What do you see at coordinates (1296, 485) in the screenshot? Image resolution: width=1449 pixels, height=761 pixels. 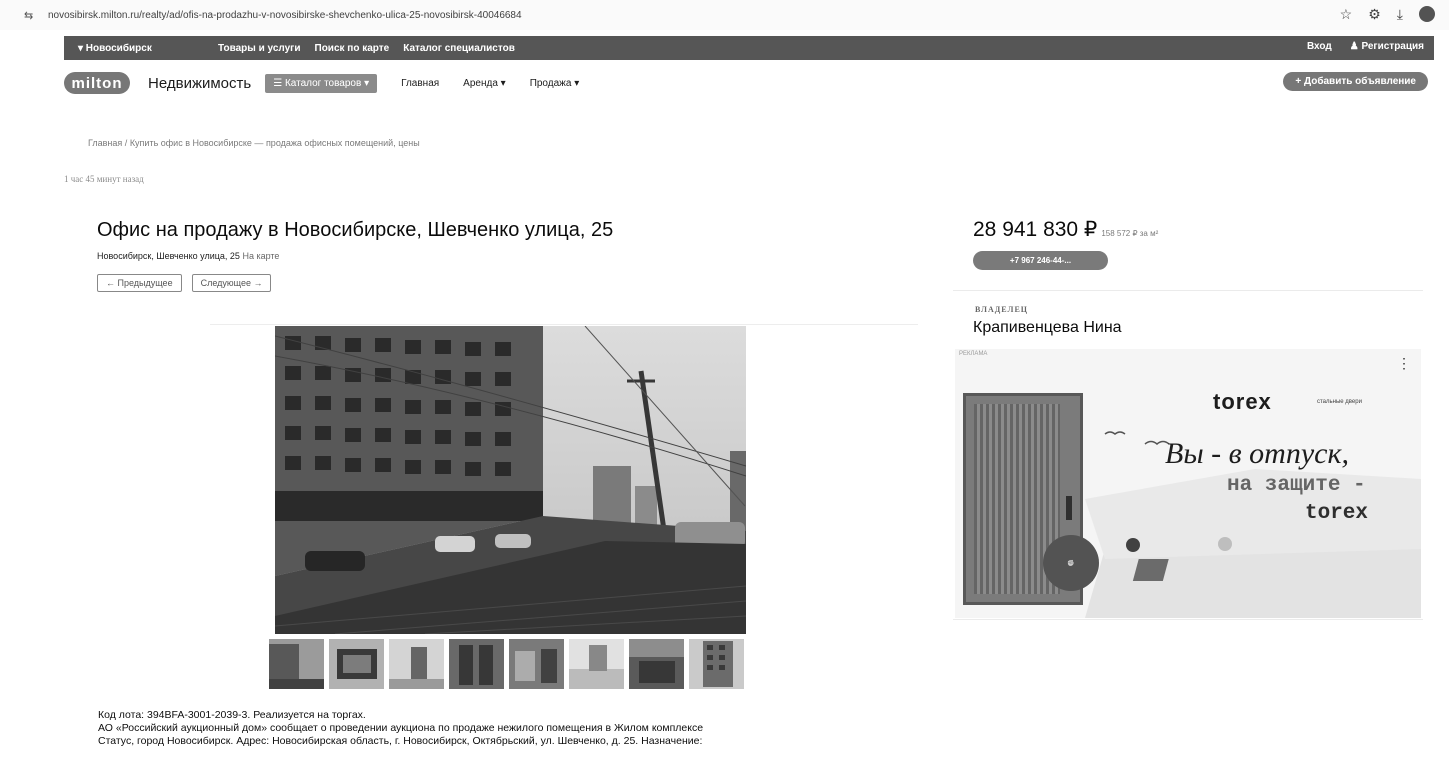 I see `ad-slogan-line2: на защите -` at bounding box center [1296, 485].